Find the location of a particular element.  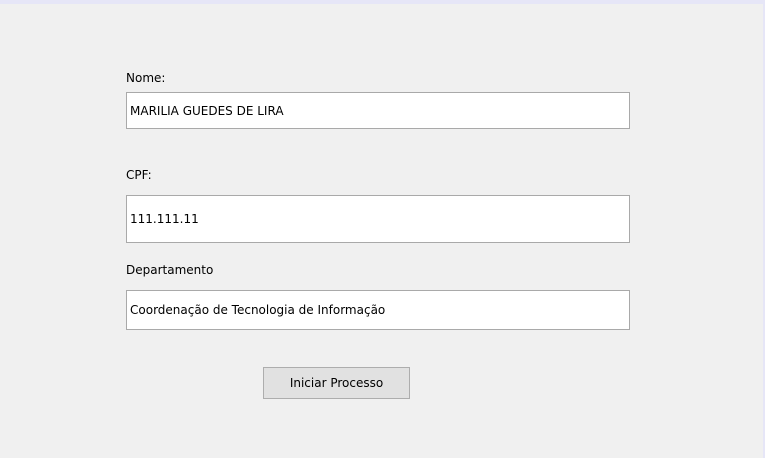

departamento-field: Coordenação de Tecnologia de Informação is located at coordinates (378, 310).